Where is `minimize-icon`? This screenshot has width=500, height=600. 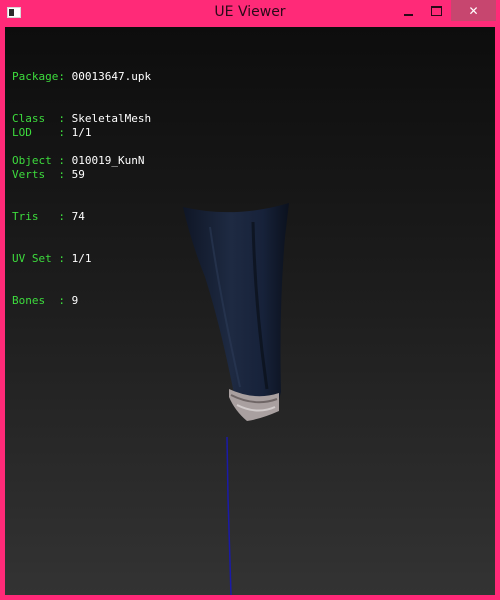 minimize-icon is located at coordinates (408, 14).